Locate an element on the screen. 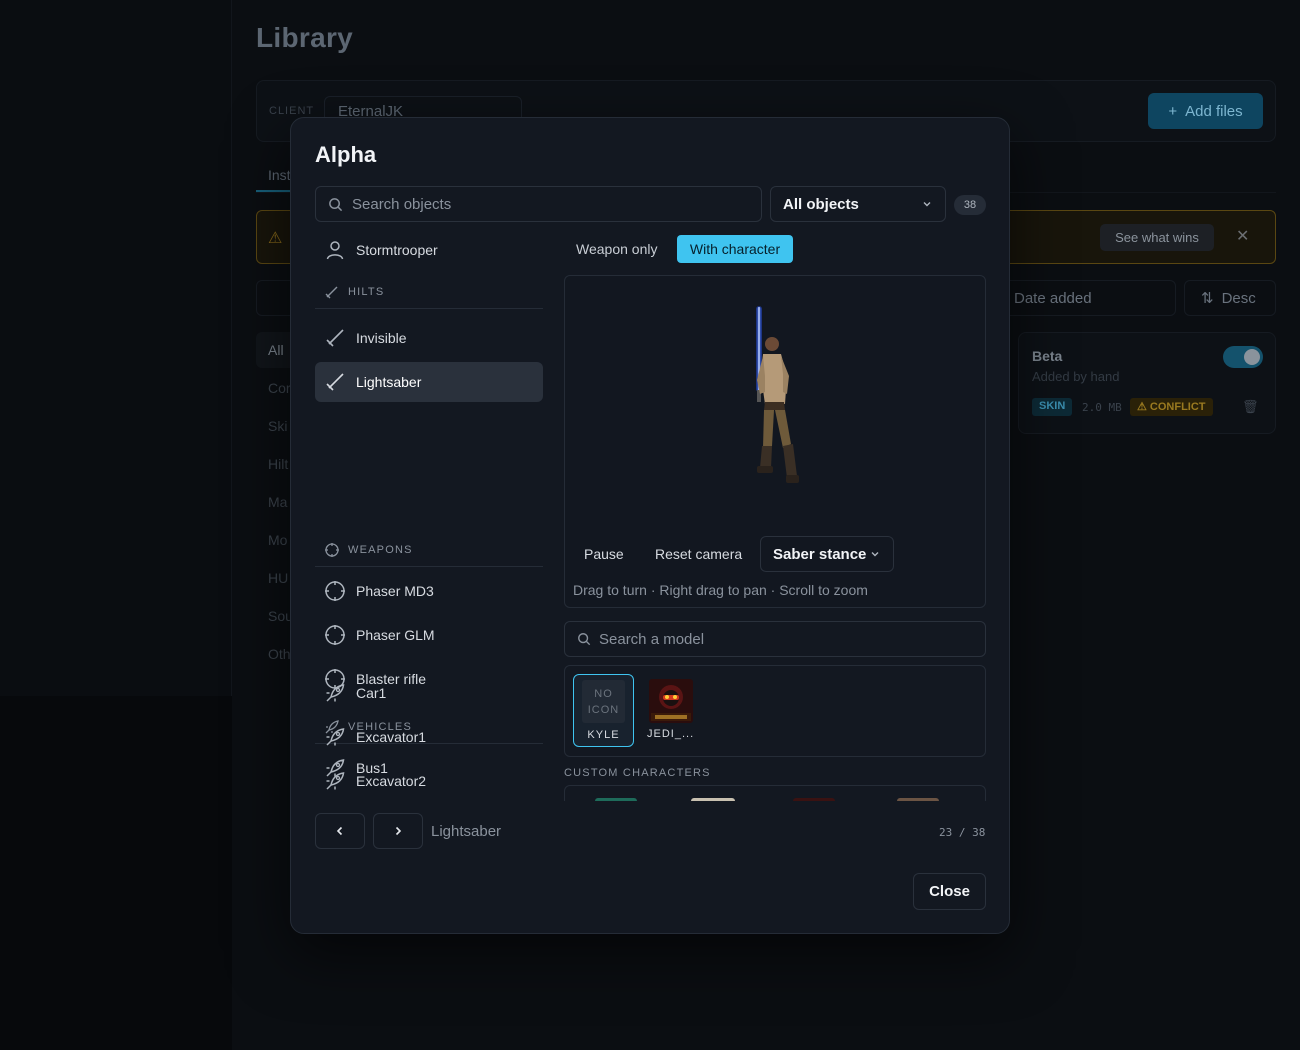 The image size is (1300, 1050). character-preview is located at coordinates (777, 394).